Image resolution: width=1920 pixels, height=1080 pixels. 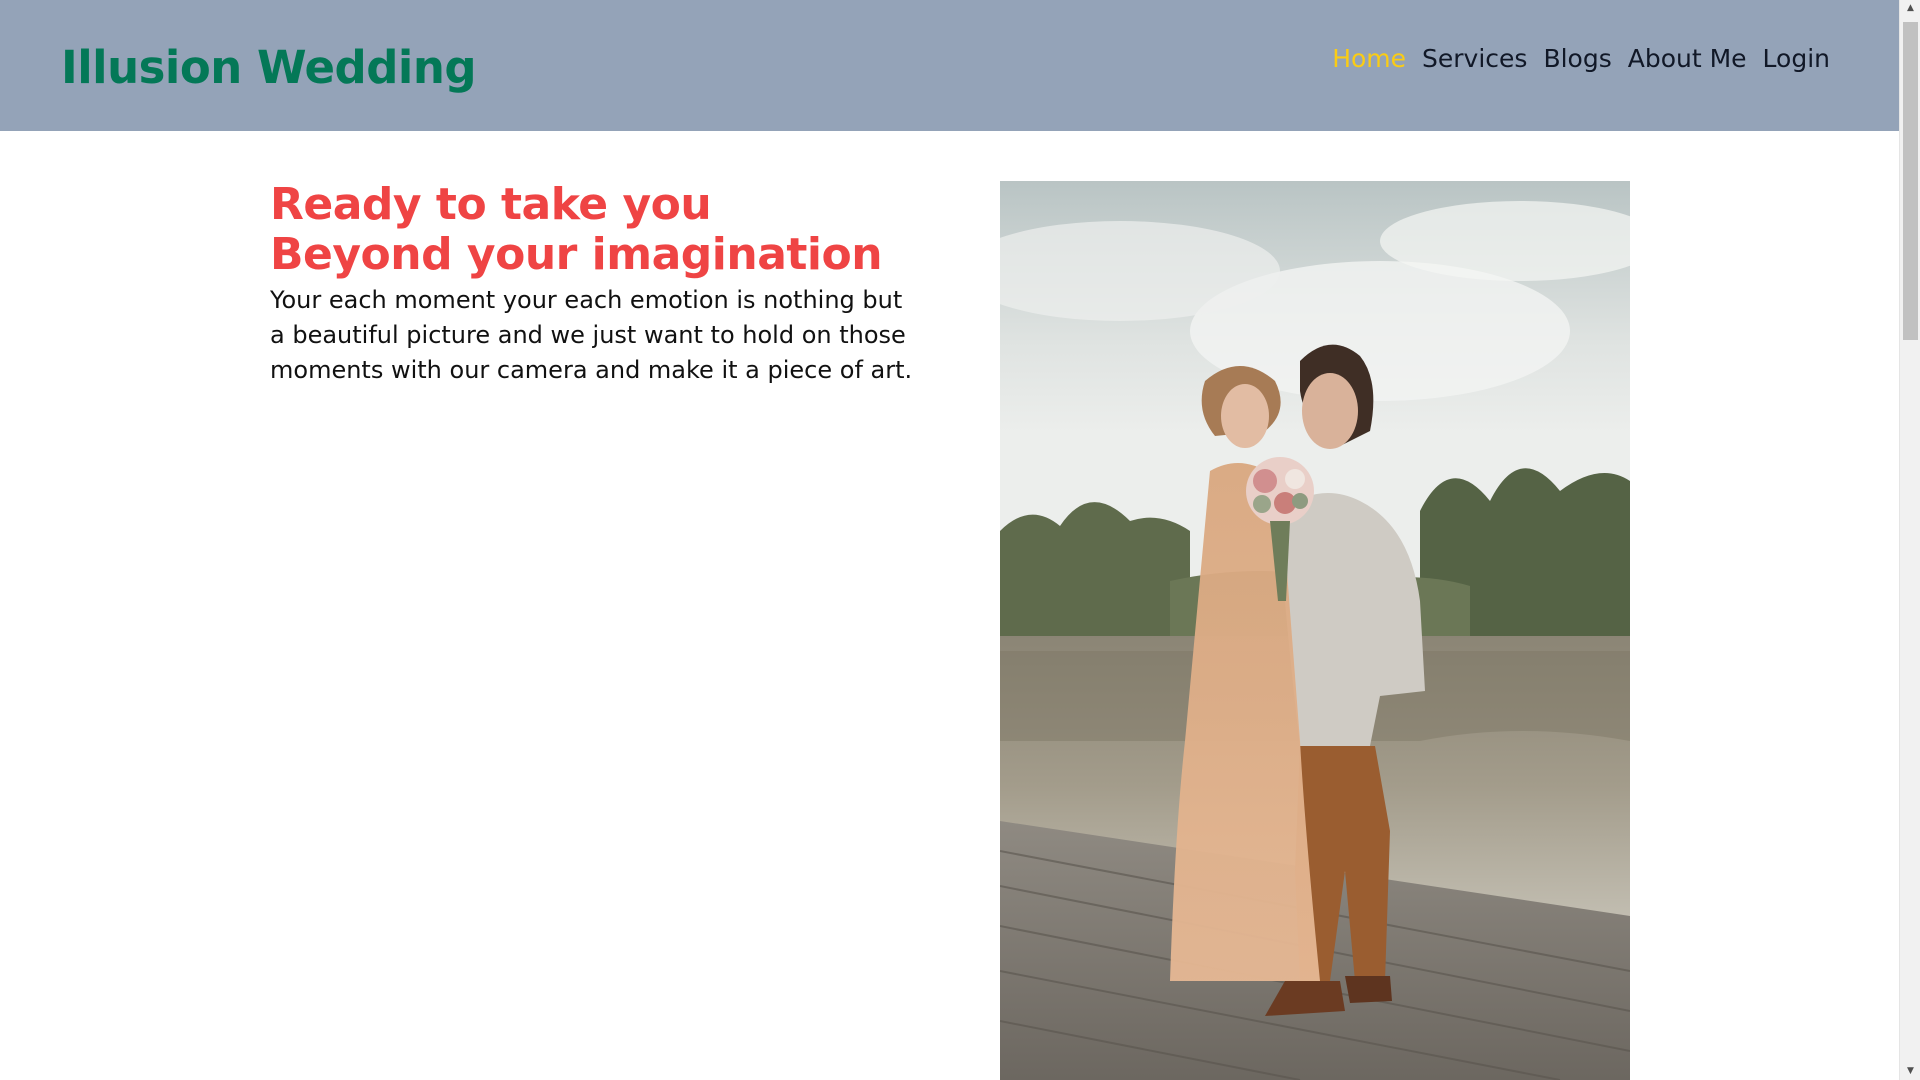 I want to click on nav-services: Services, so click(x=1474, y=59).